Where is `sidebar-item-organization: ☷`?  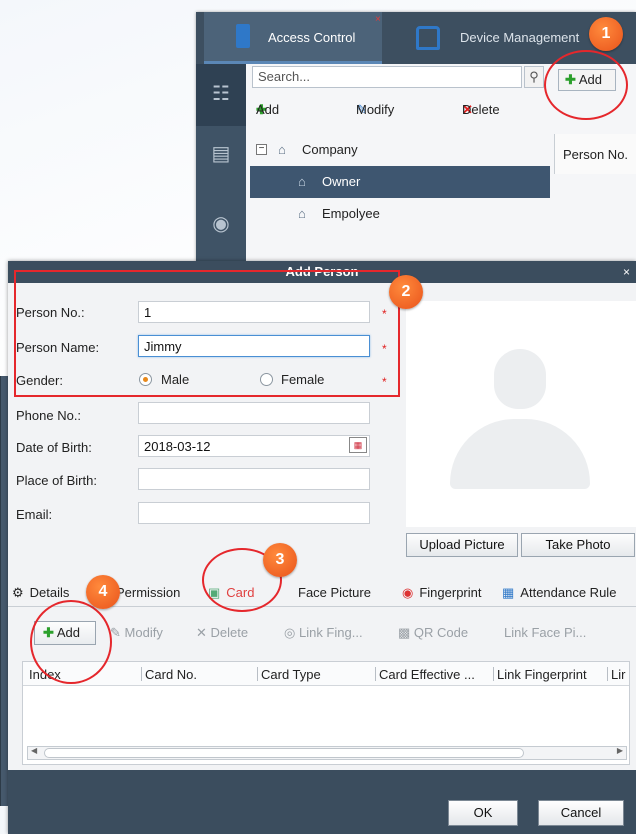
sidebar-item-organization: ☷ is located at coordinates (221, 95).